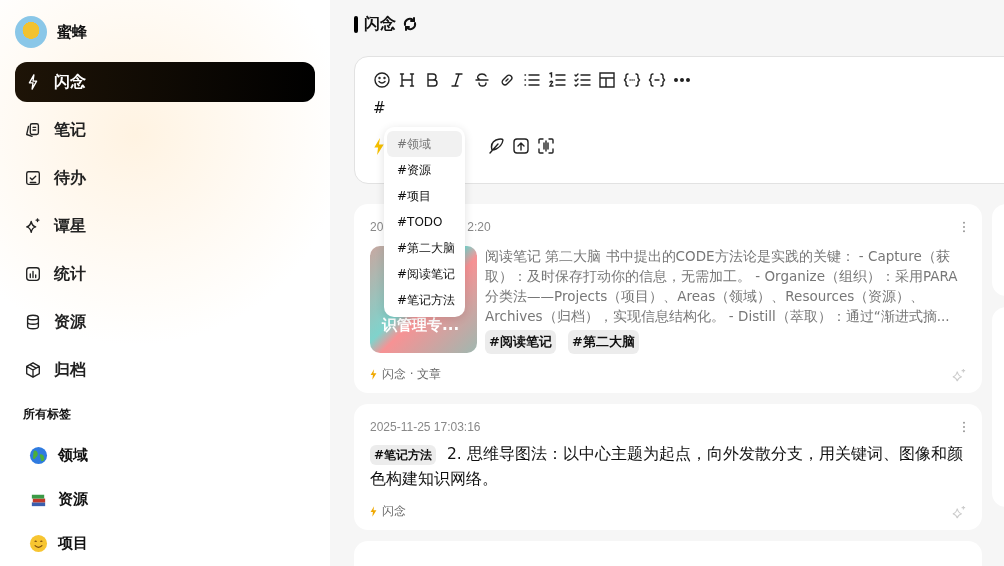 The width and height of the screenshot is (1004, 566). I want to click on timestamp: 2:20, so click(479, 227).